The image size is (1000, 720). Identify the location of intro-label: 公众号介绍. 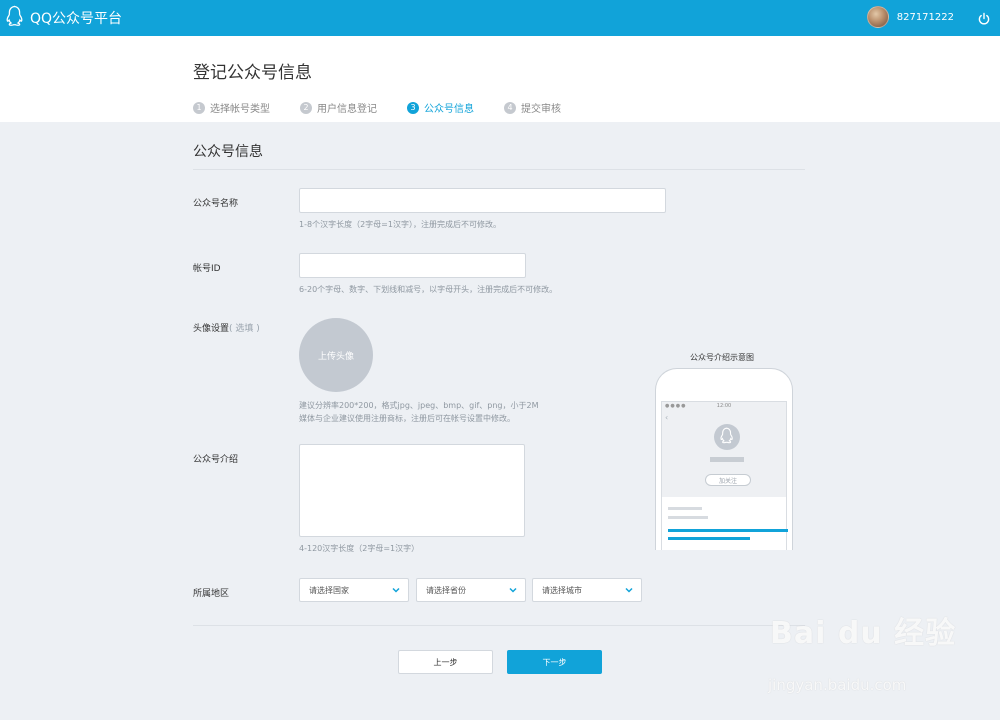
(216, 460).